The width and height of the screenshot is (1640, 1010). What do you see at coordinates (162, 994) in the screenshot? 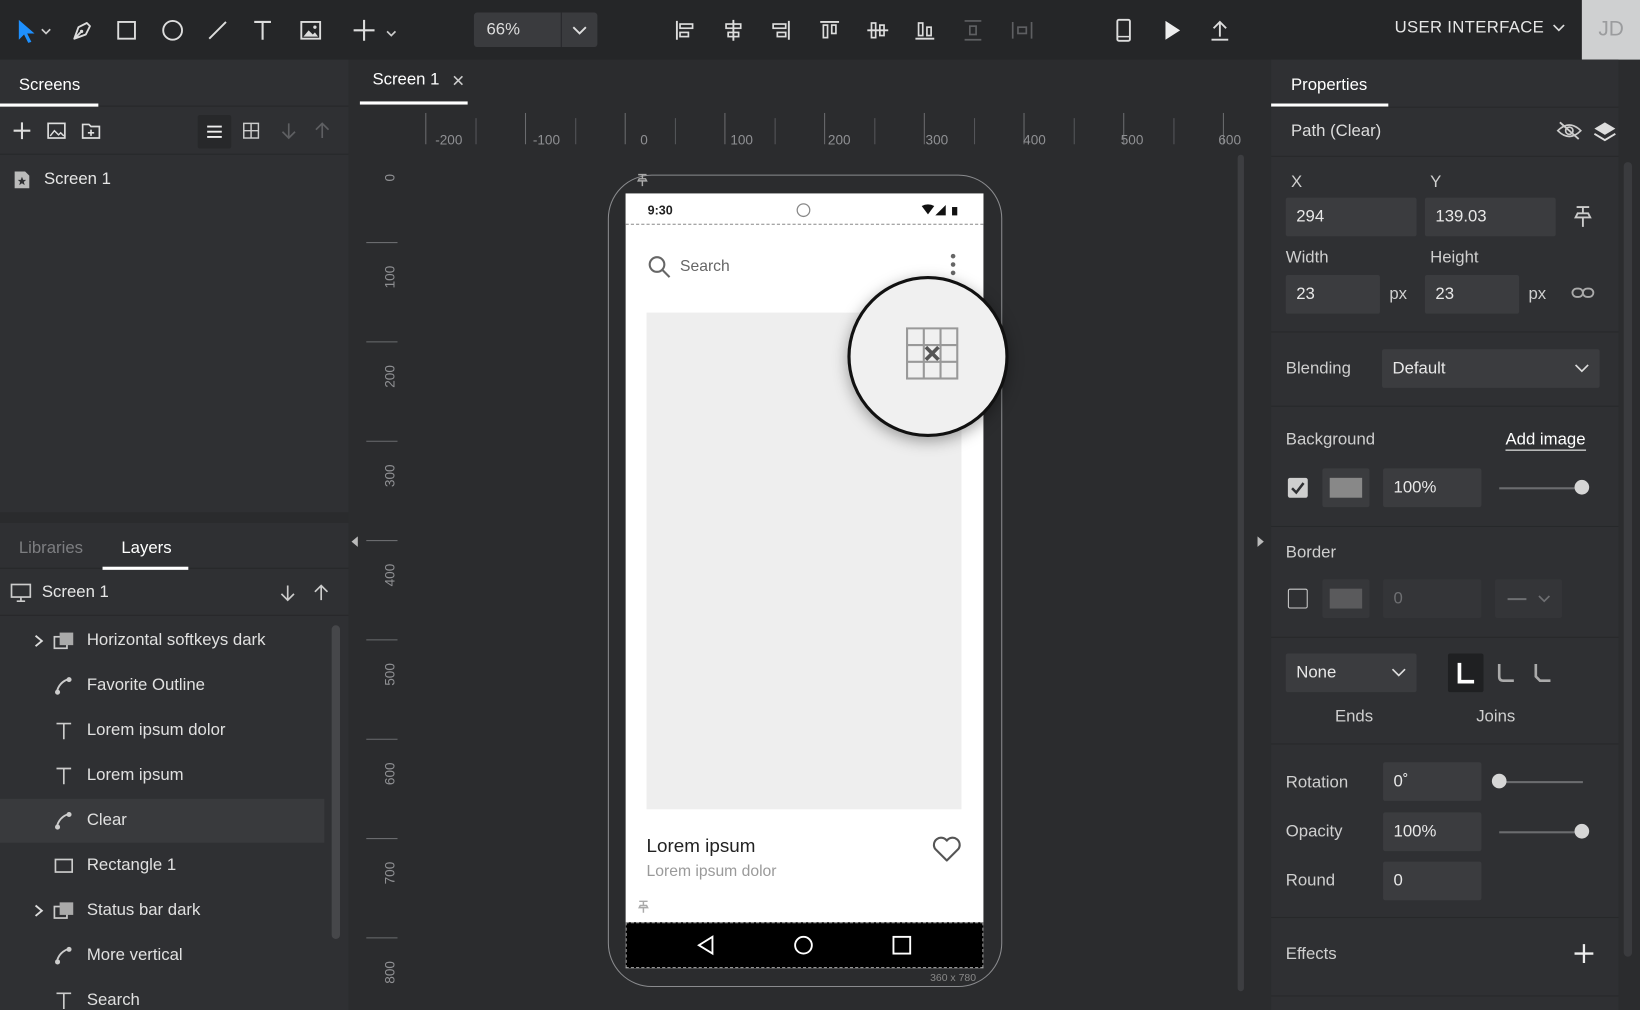
I see `layer-item: Search` at bounding box center [162, 994].